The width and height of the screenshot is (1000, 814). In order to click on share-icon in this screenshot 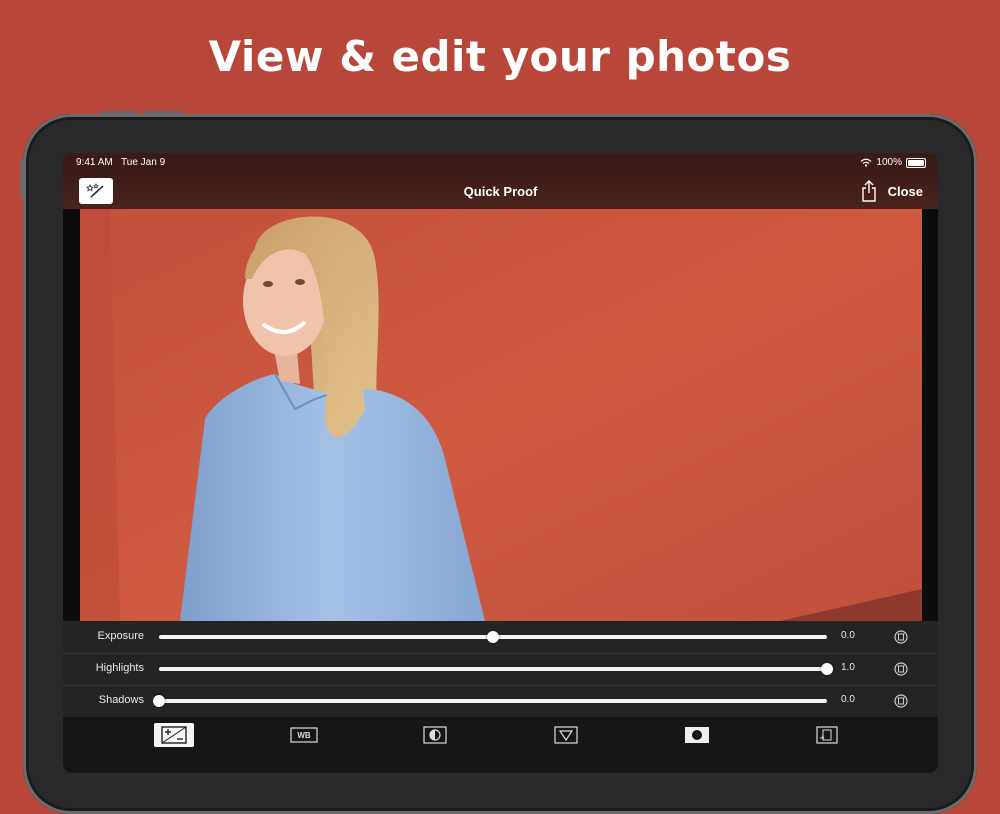, I will do `click(869, 191)`.